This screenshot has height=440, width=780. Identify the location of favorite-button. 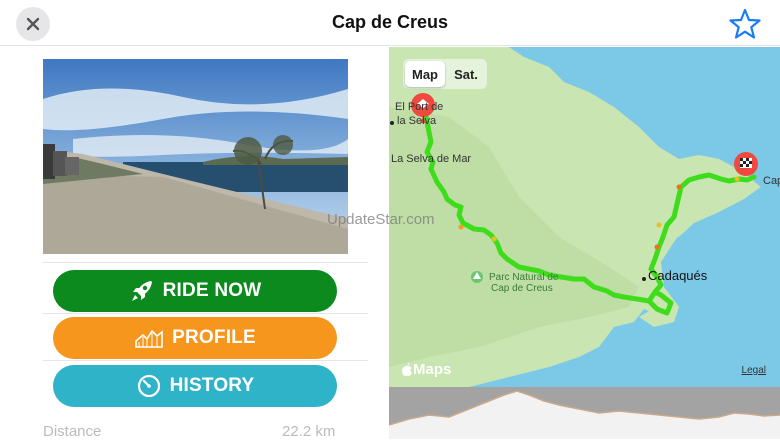
(745, 24).